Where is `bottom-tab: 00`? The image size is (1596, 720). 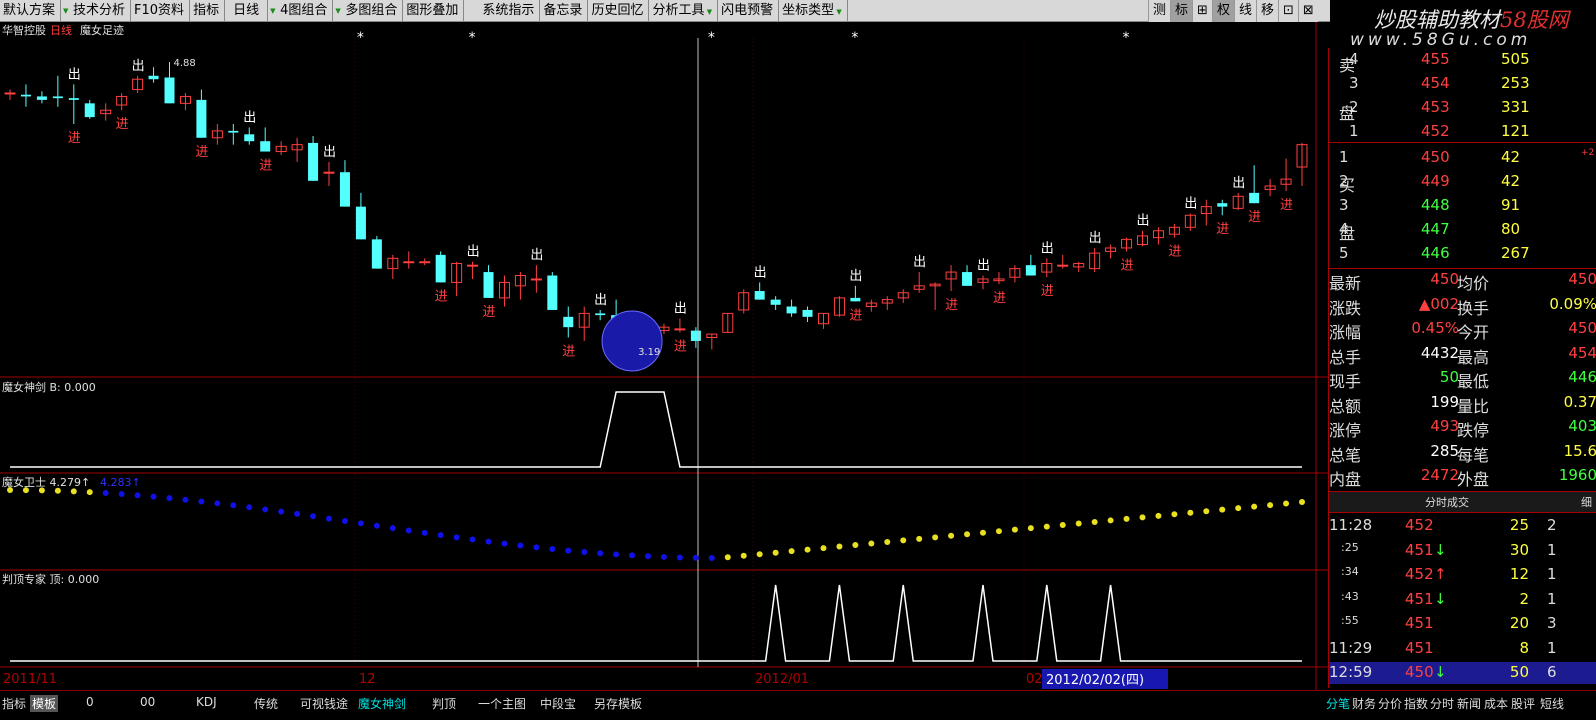 bottom-tab: 00 is located at coordinates (147, 702).